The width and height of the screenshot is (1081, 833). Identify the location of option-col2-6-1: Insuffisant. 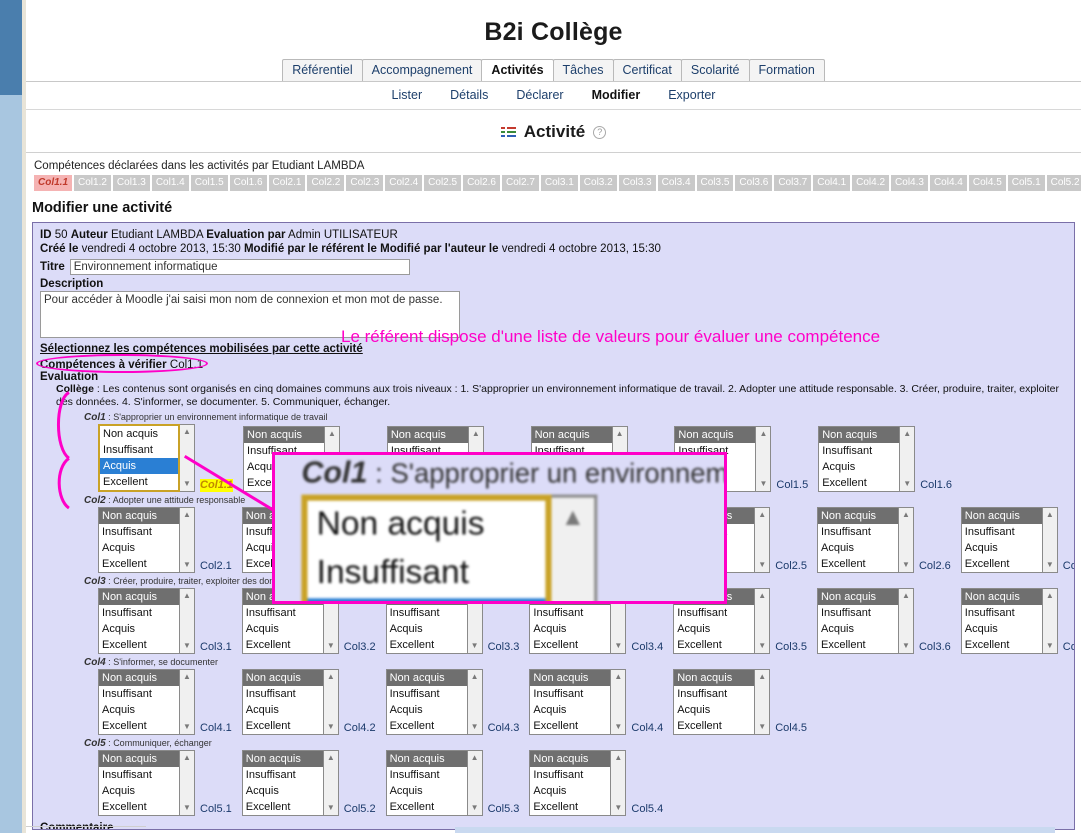
(858, 532).